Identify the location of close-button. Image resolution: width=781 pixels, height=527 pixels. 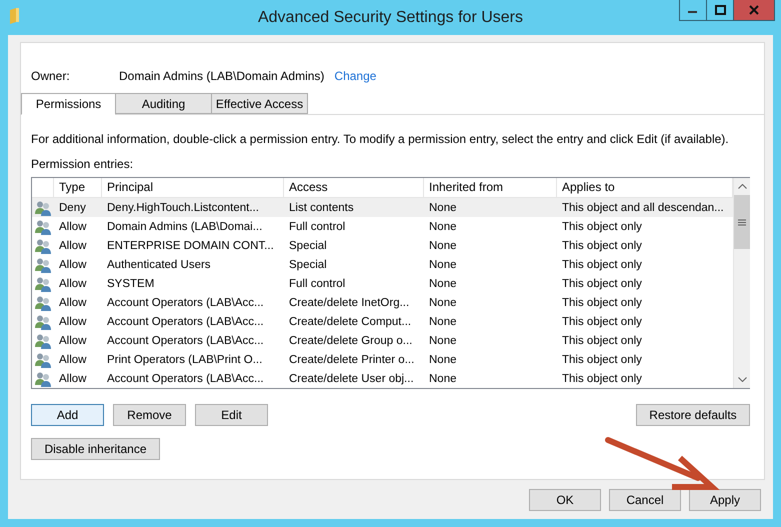
(754, 10).